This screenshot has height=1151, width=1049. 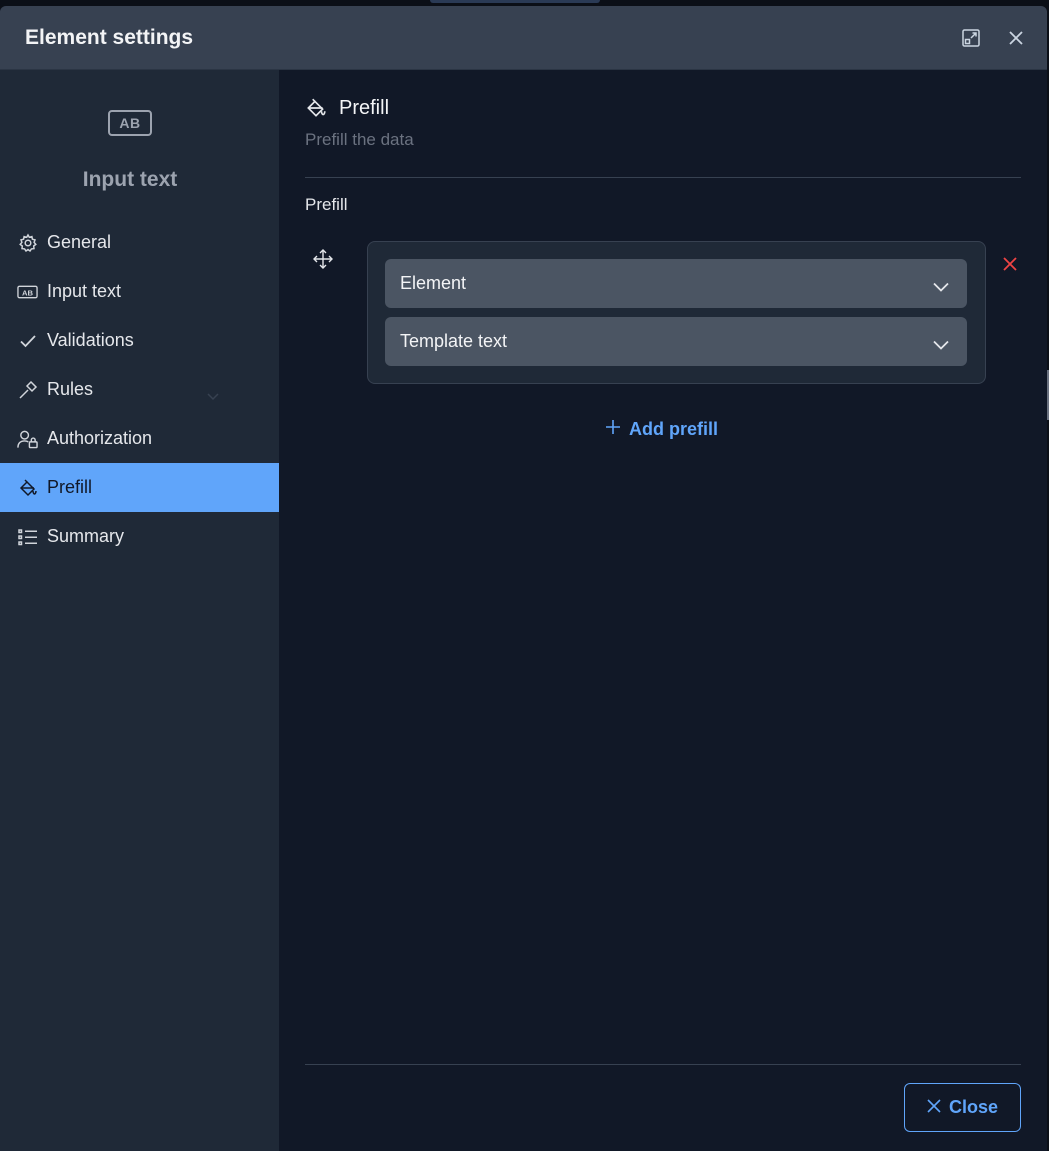 What do you see at coordinates (973, 1107) in the screenshot?
I see `close-button-label: Close` at bounding box center [973, 1107].